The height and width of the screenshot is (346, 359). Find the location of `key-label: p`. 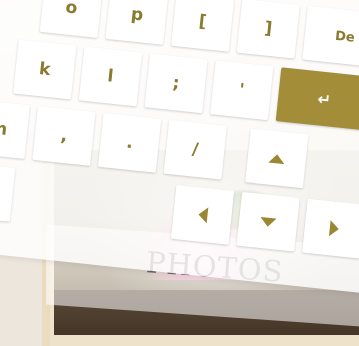

key-label: p is located at coordinates (137, 15).